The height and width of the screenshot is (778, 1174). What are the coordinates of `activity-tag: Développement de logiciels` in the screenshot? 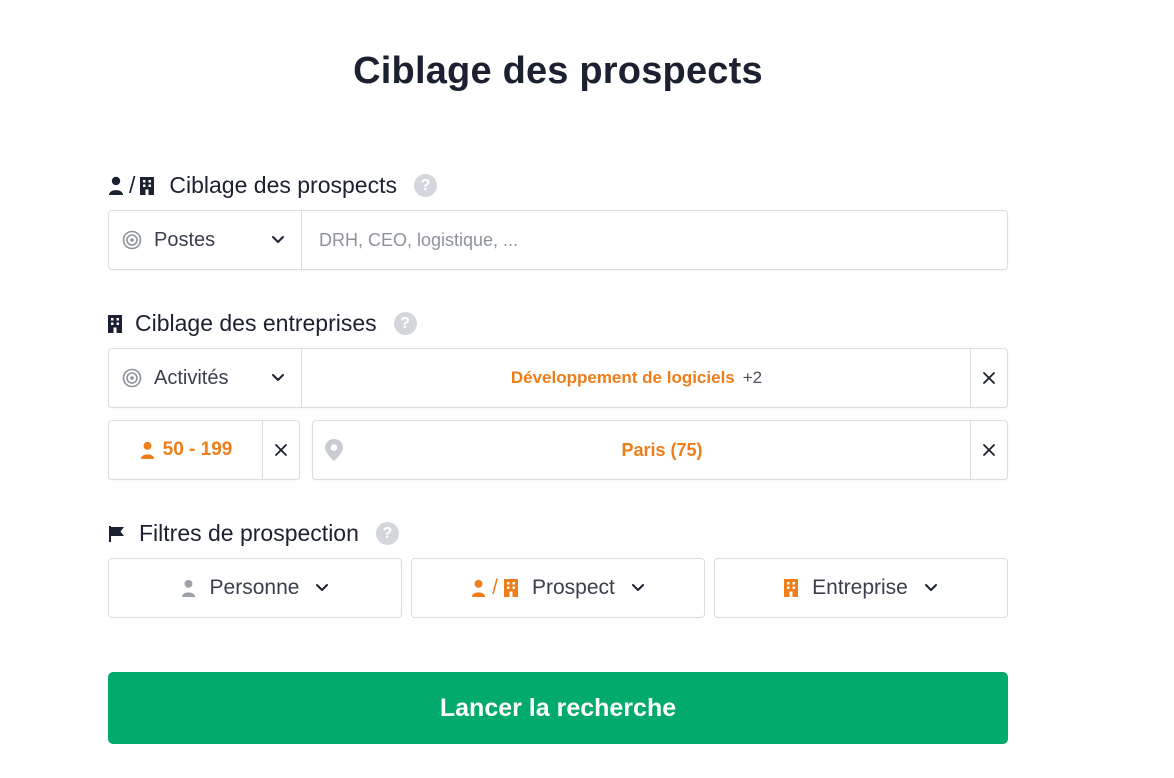 It's located at (622, 377).